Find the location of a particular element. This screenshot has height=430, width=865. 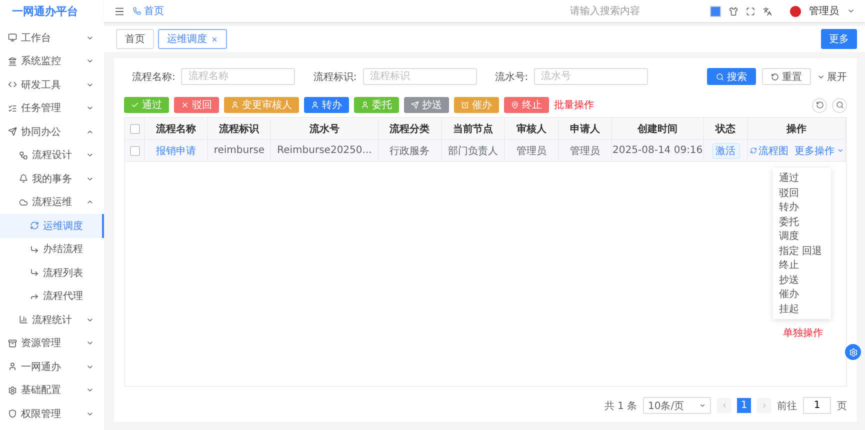

send-icon is located at coordinates (415, 105).